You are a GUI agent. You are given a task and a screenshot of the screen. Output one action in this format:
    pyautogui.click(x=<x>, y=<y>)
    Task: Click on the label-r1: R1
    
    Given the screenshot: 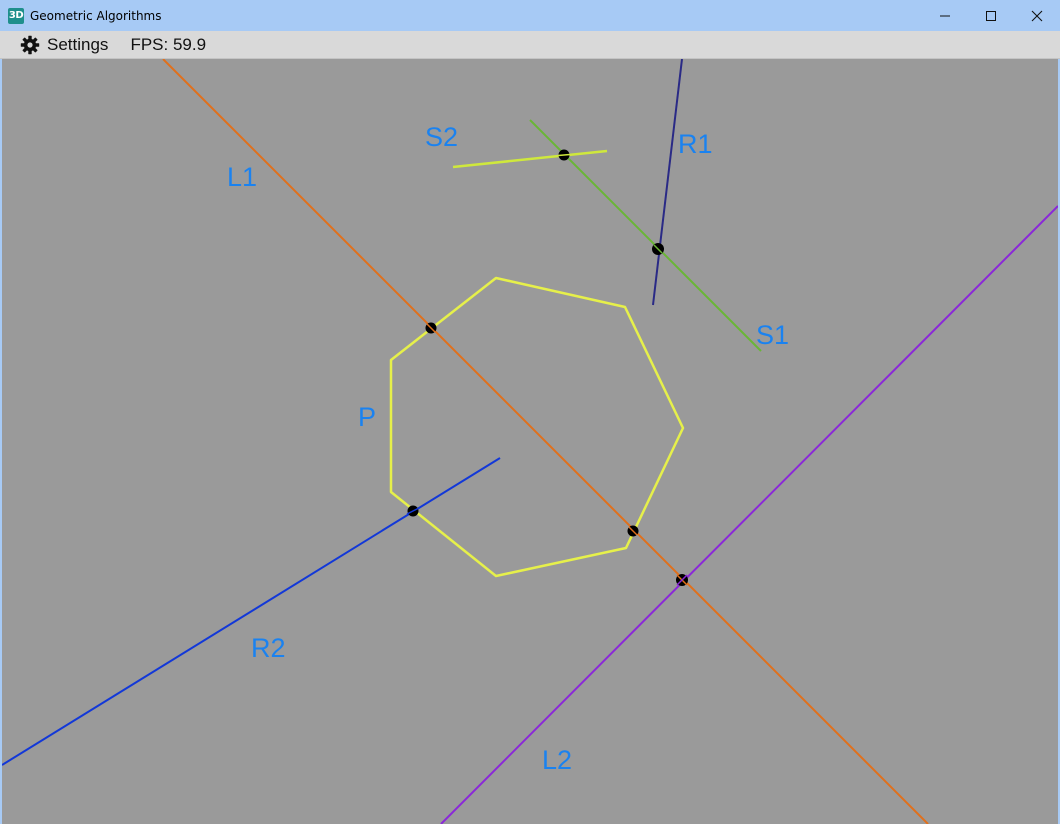 What is the action you would take?
    pyautogui.click(x=695, y=144)
    